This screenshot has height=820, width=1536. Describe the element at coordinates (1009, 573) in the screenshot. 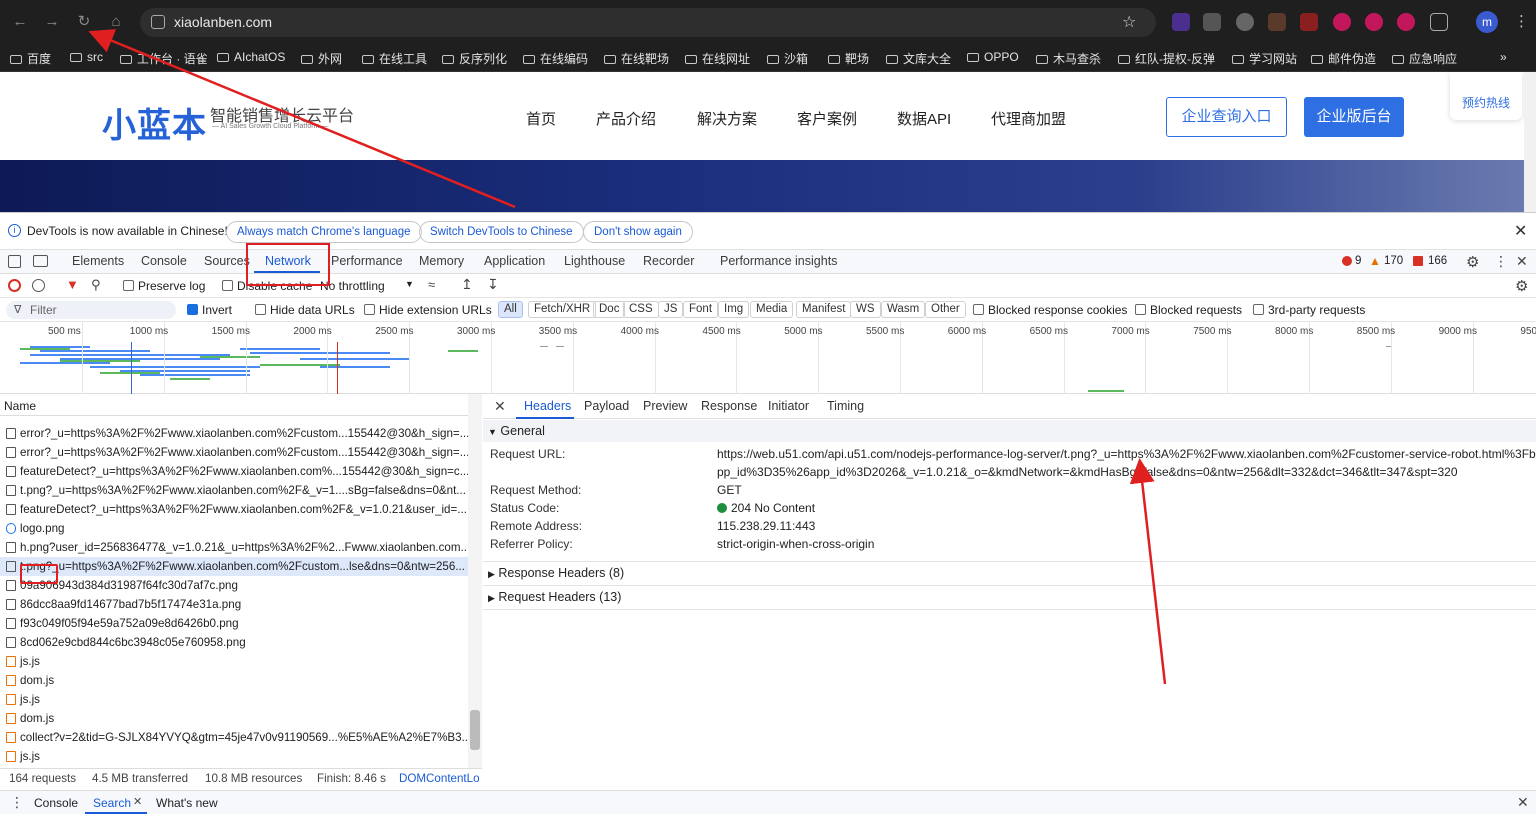

I see `response-headers-section: ▶ Response Headers (8)` at that location.